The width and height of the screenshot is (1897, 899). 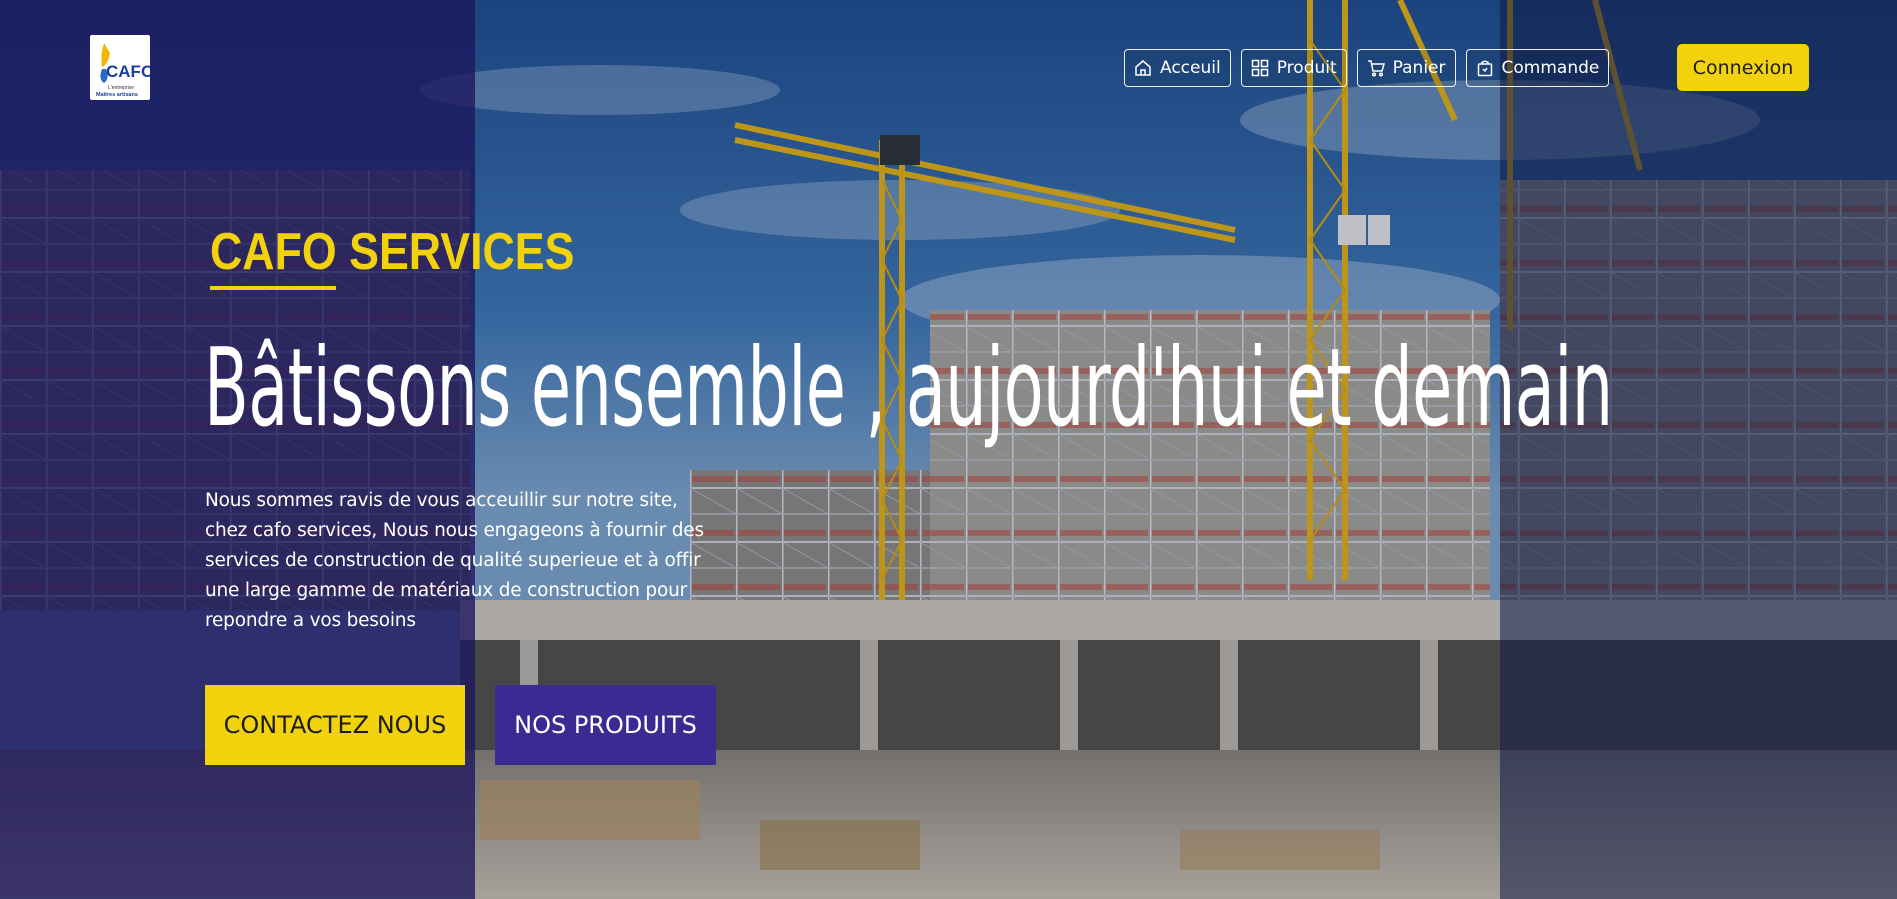 What do you see at coordinates (128, 71) in the screenshot?
I see `svg-text: CAFO` at bounding box center [128, 71].